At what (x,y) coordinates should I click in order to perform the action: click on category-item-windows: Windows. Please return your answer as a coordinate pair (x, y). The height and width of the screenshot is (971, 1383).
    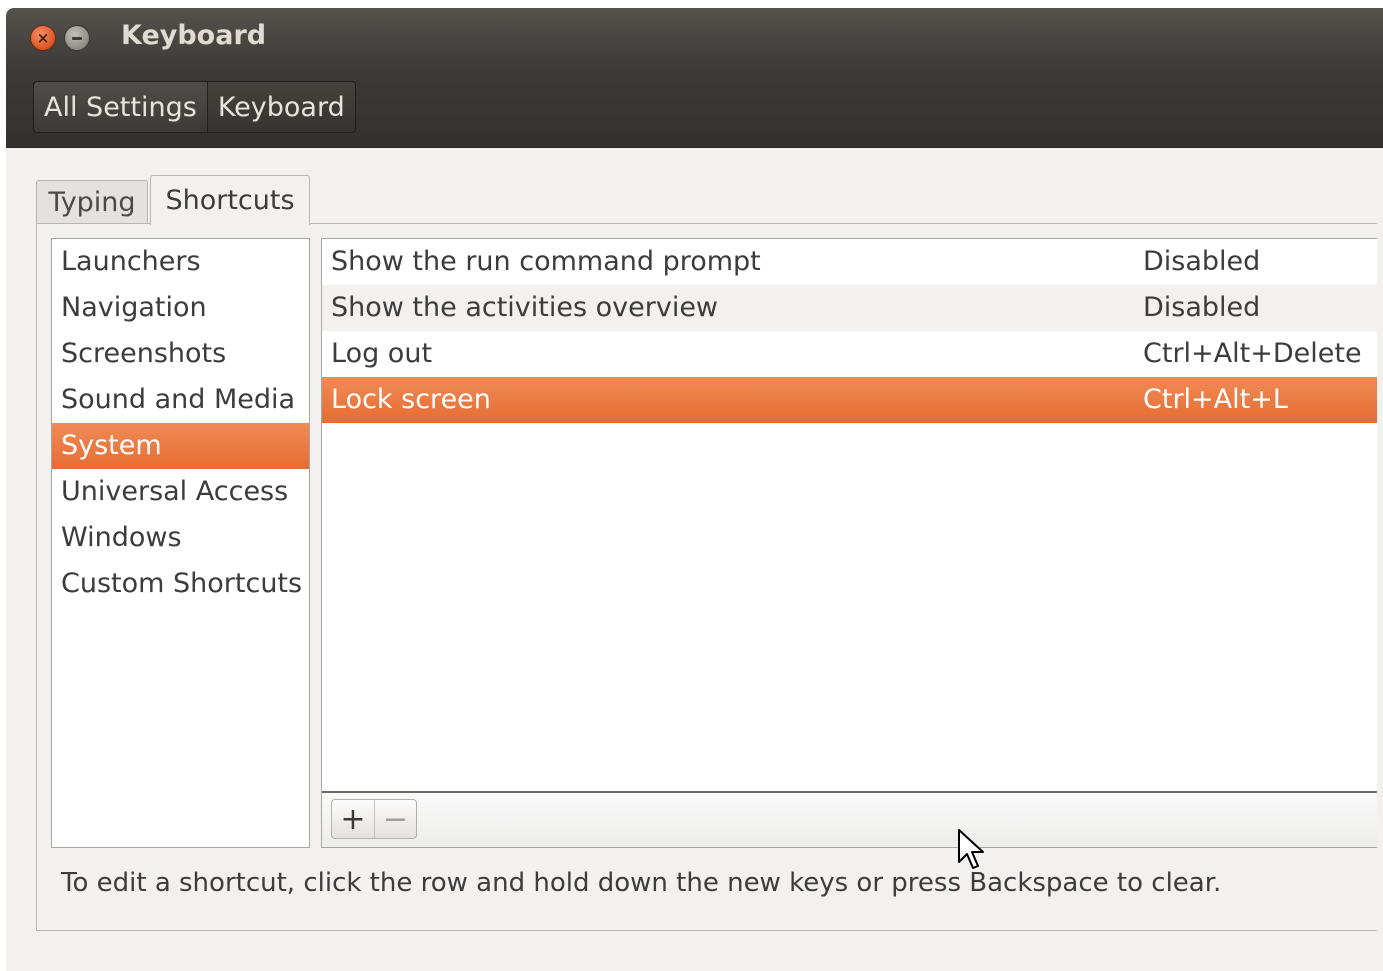
    Looking at the image, I should click on (180, 538).